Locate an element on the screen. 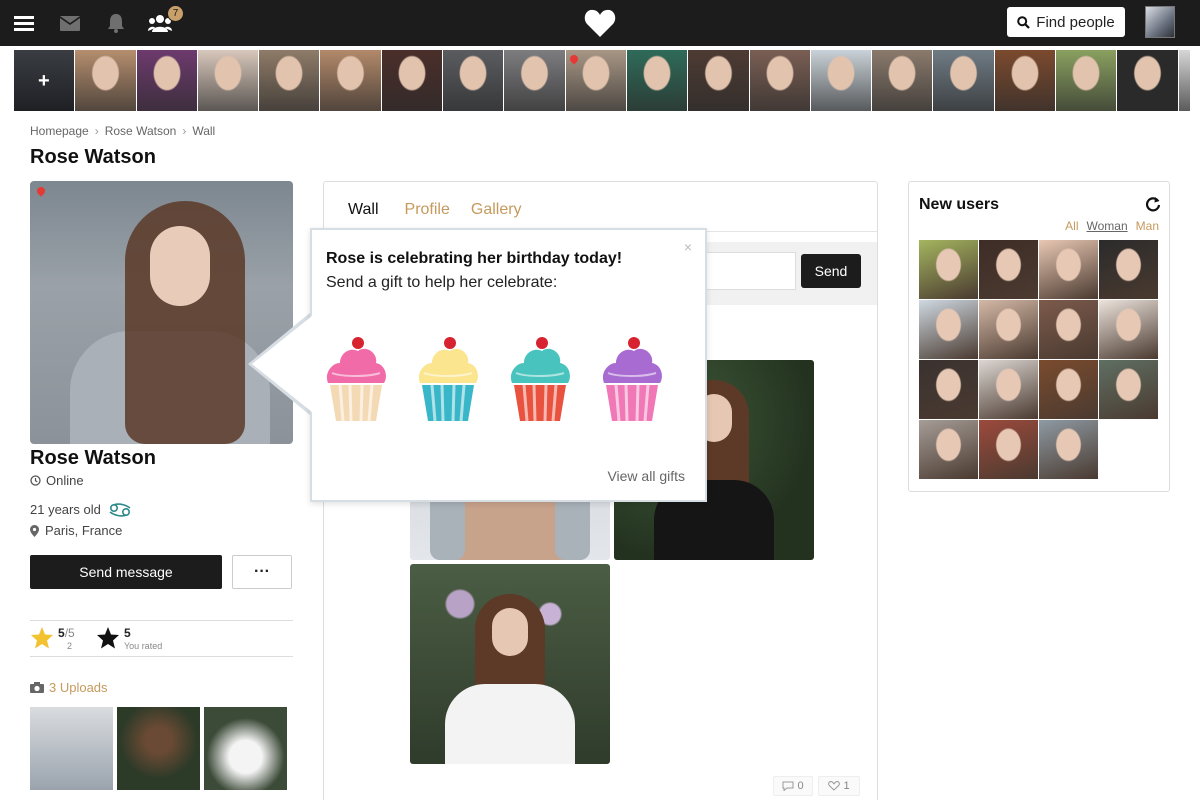 This screenshot has height=800, width=1200. pink-cupcake-gift is located at coordinates (356, 378).